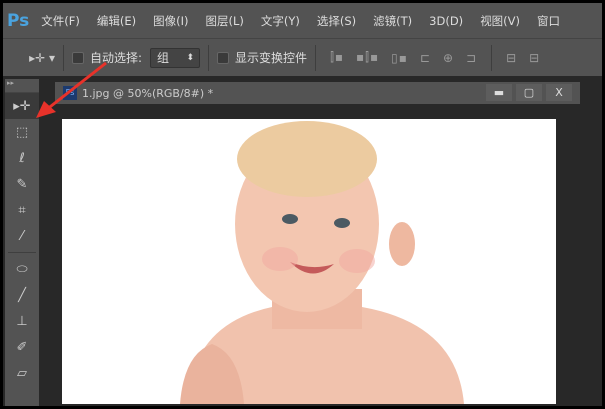  Describe the element at coordinates (116, 58) in the screenshot. I see `auto-select-label: 自动选择:` at that location.